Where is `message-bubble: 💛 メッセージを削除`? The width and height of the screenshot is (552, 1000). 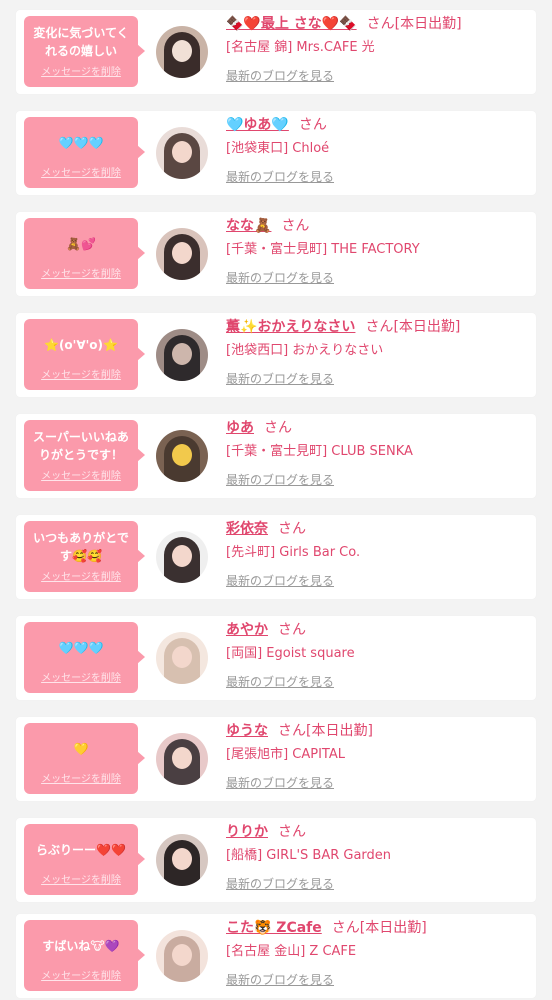 message-bubble: 💛 メッセージを削除 is located at coordinates (84, 758).